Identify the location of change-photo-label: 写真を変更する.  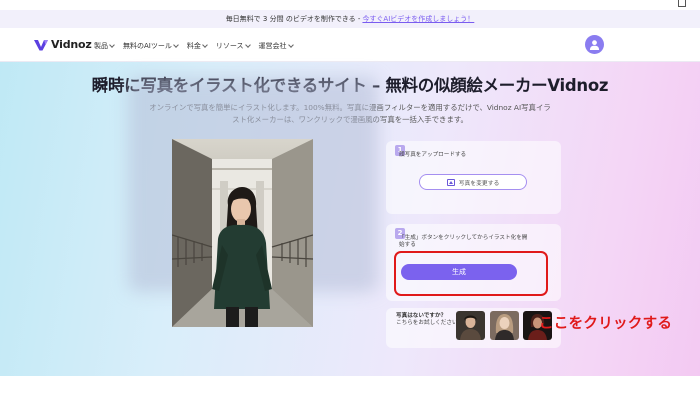
(479, 183).